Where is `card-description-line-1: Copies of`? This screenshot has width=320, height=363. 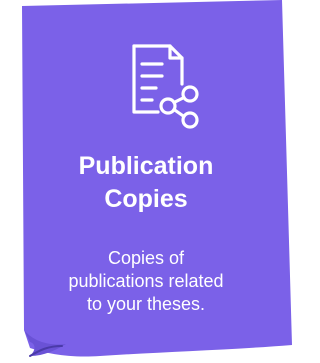
card-description-line-1: Copies of is located at coordinates (146, 258).